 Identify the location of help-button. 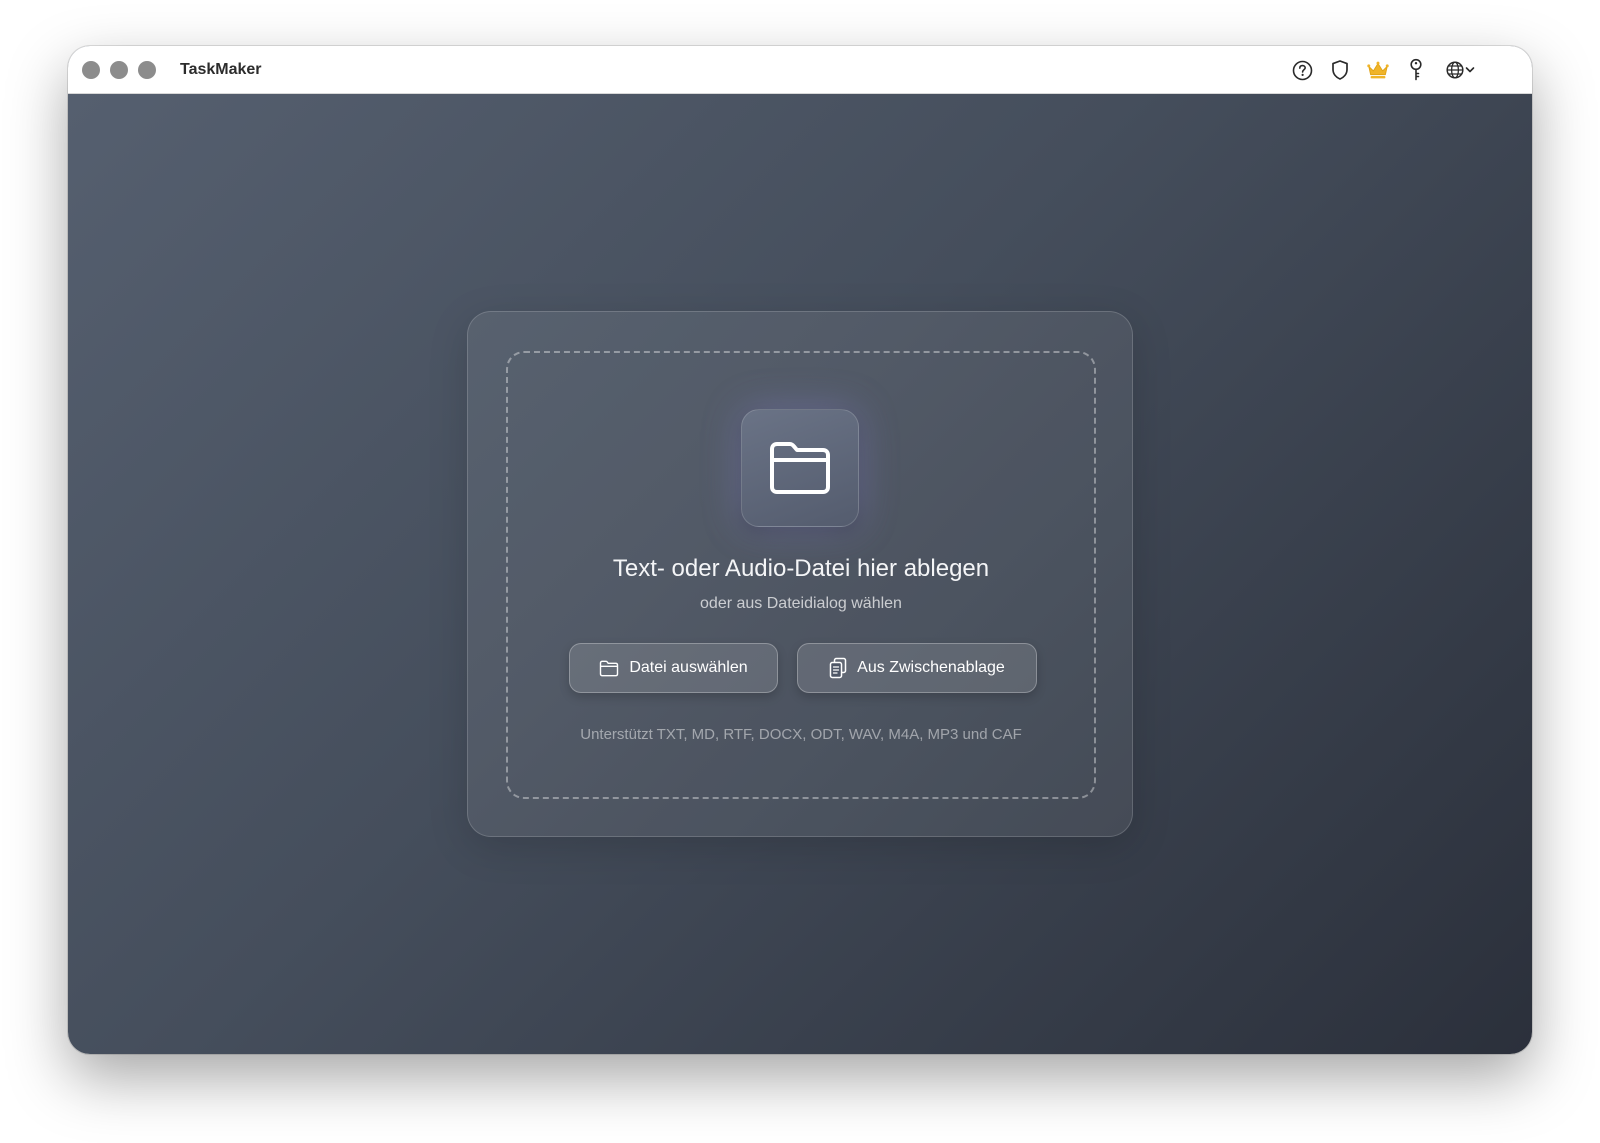
(1302, 70).